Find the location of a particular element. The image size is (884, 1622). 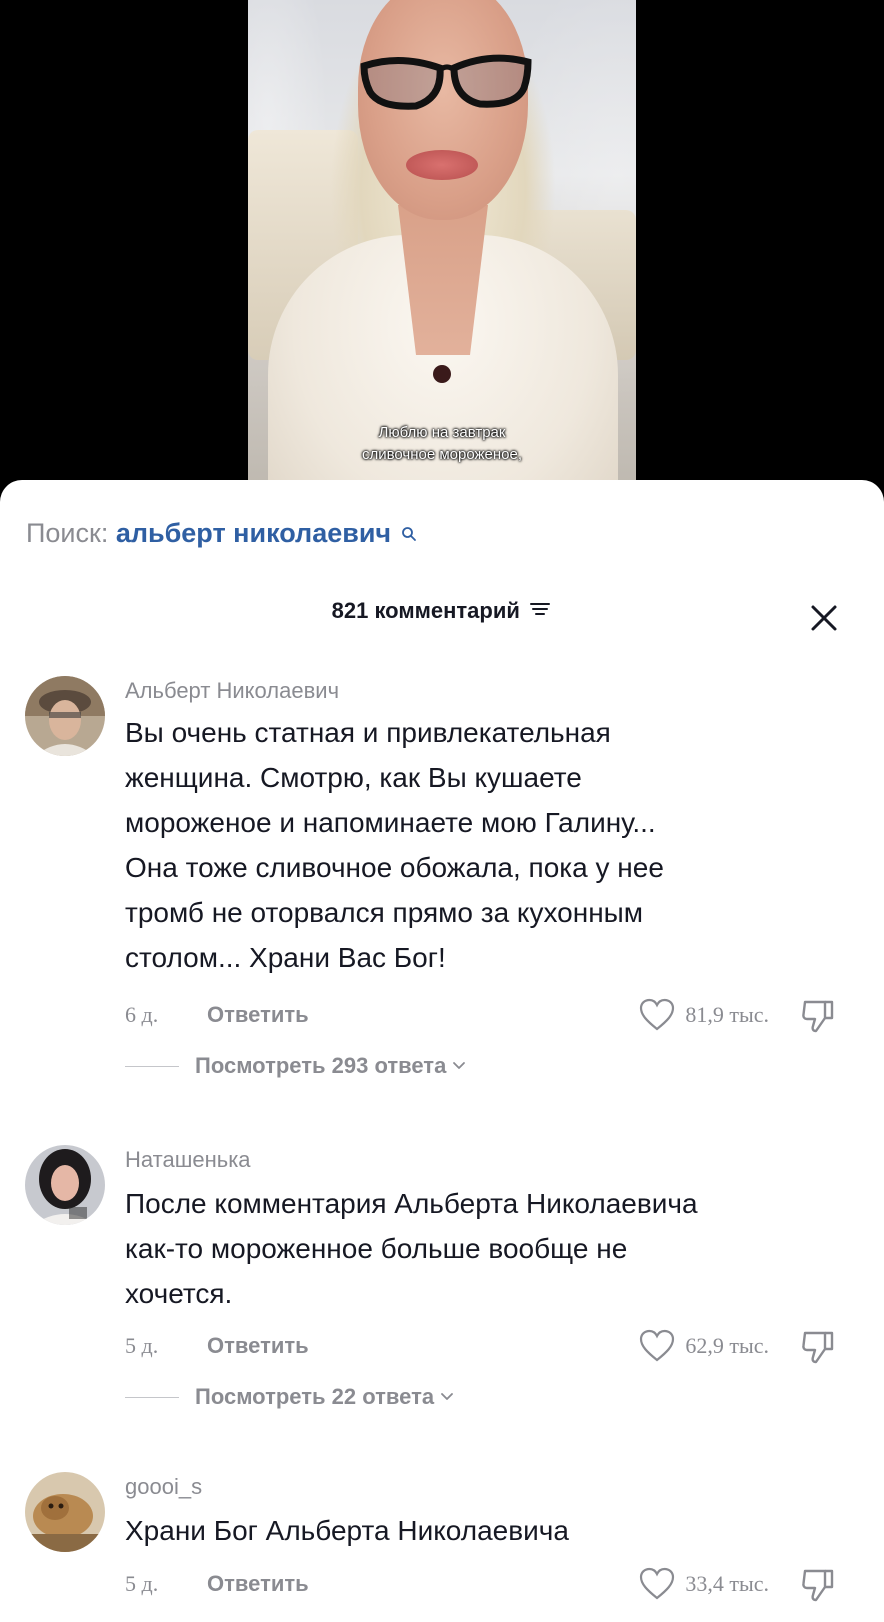

like-count: 62,9 тыс. is located at coordinates (727, 1345).